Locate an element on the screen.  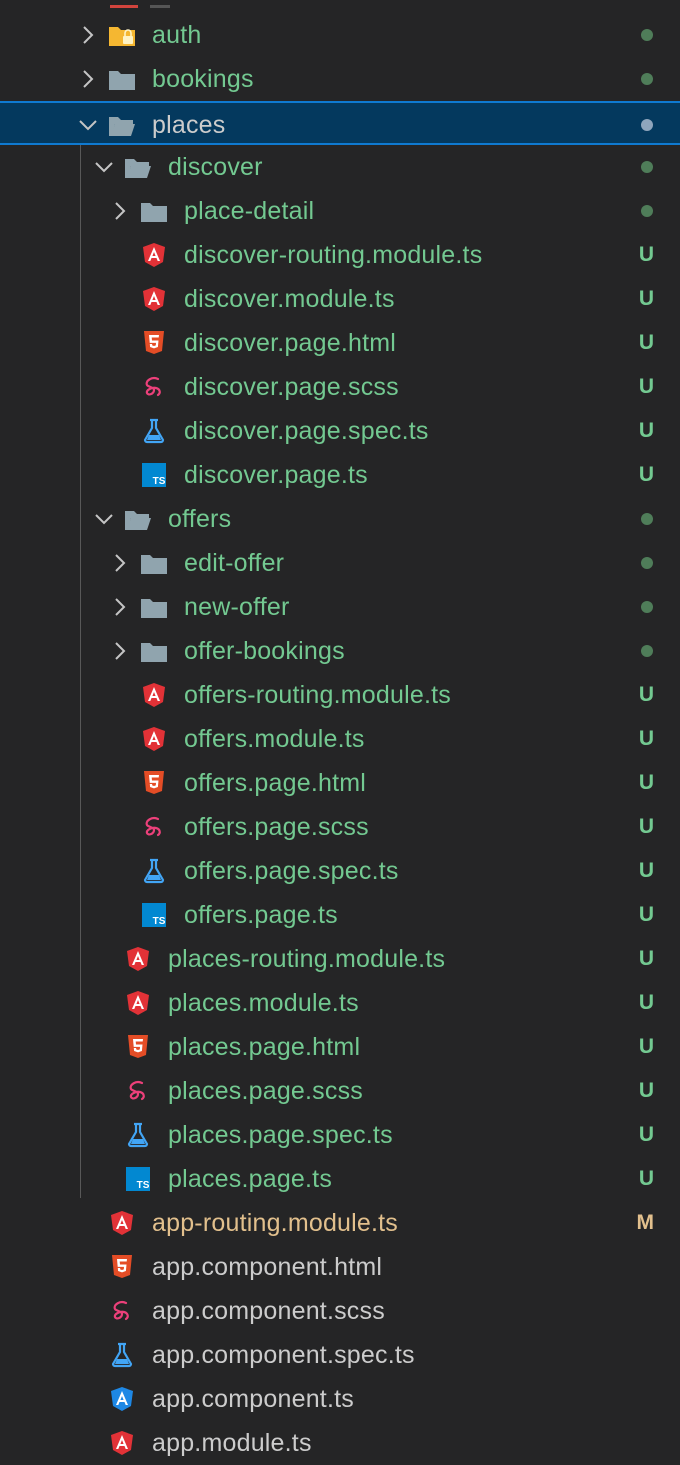
item-label: offers.page.scss is located at coordinates (276, 827).